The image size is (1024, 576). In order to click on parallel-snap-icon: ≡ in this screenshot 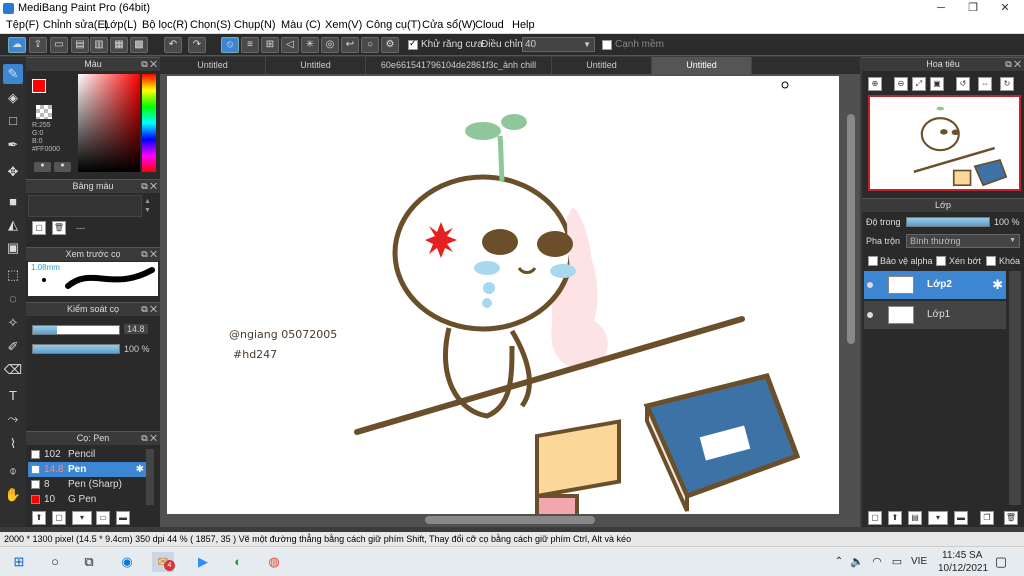, I will do `click(250, 45)`.